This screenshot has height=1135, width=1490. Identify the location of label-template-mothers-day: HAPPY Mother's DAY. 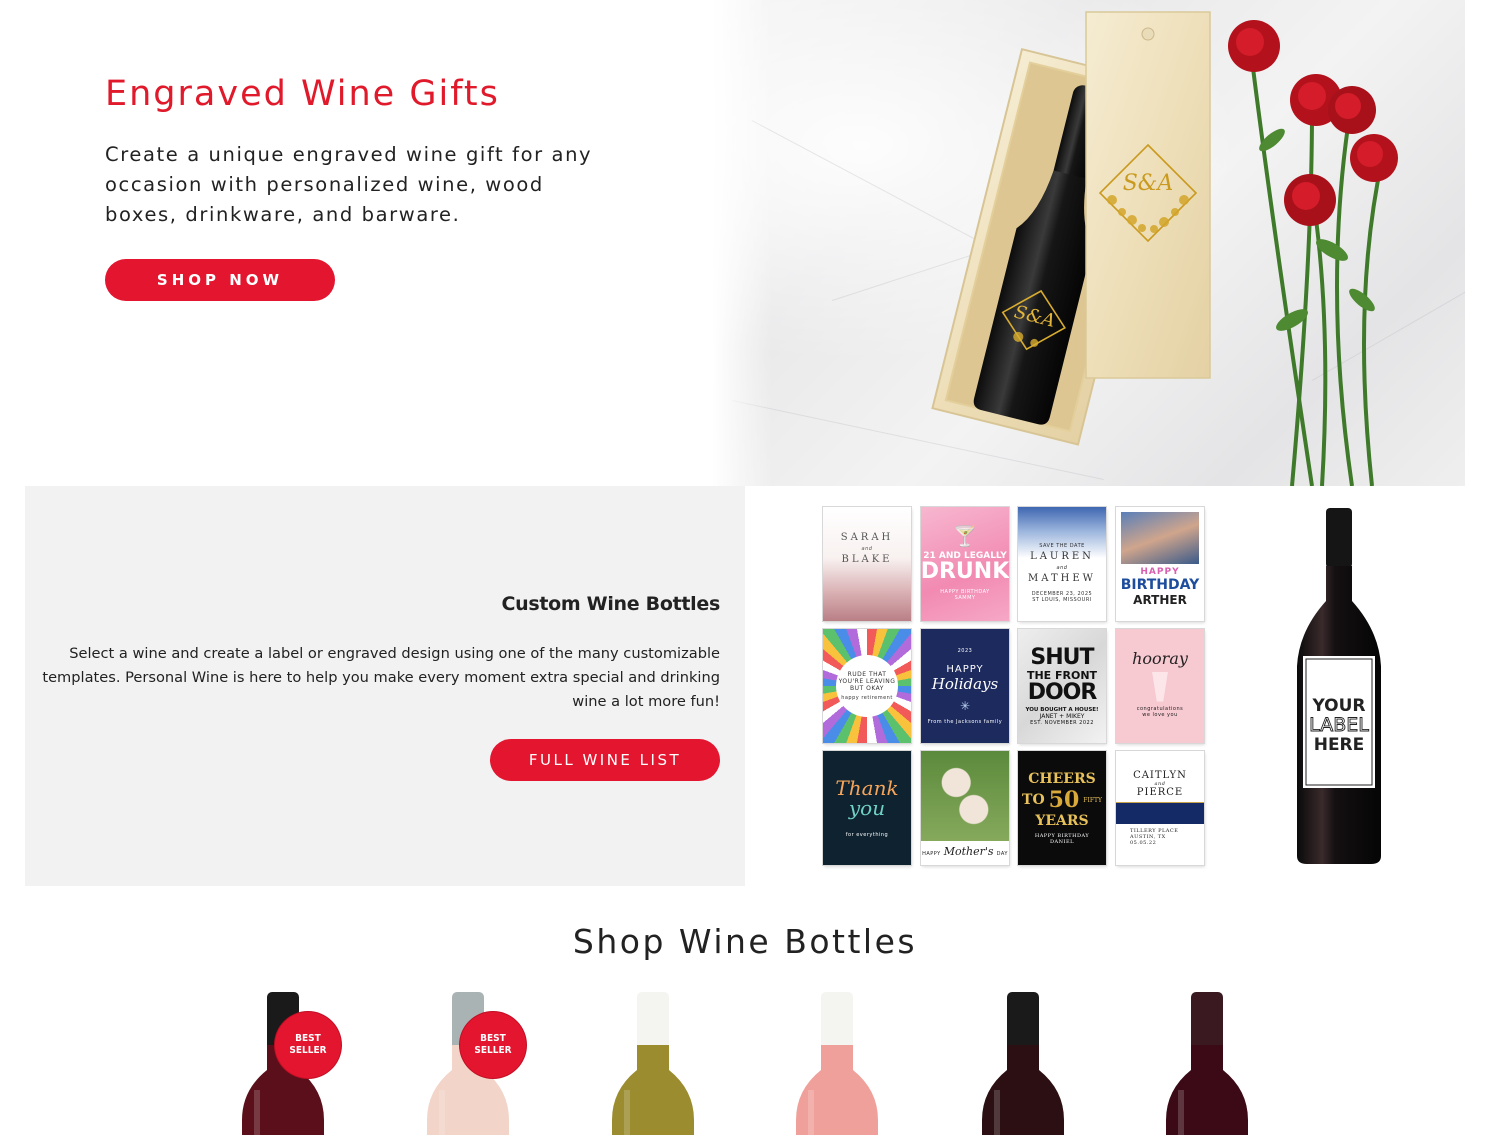
(965, 808).